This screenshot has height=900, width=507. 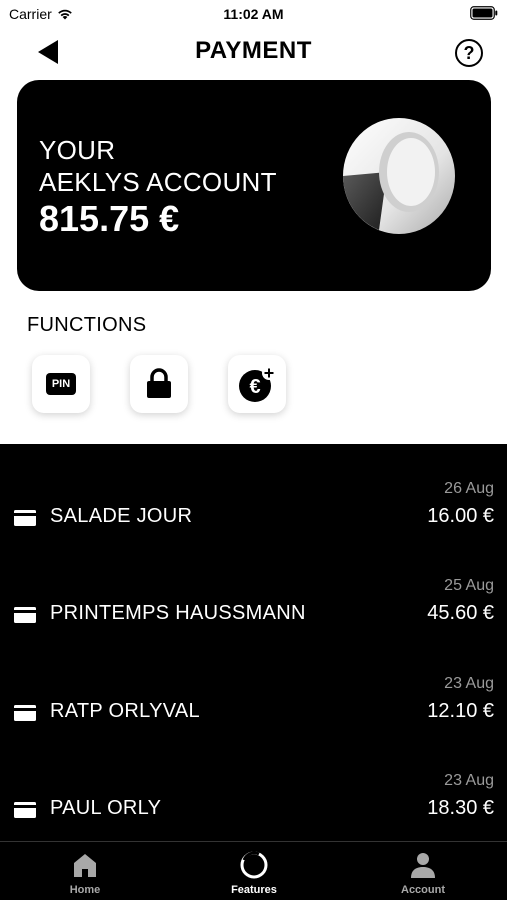 I want to click on battery-icon, so click(x=484, y=13).